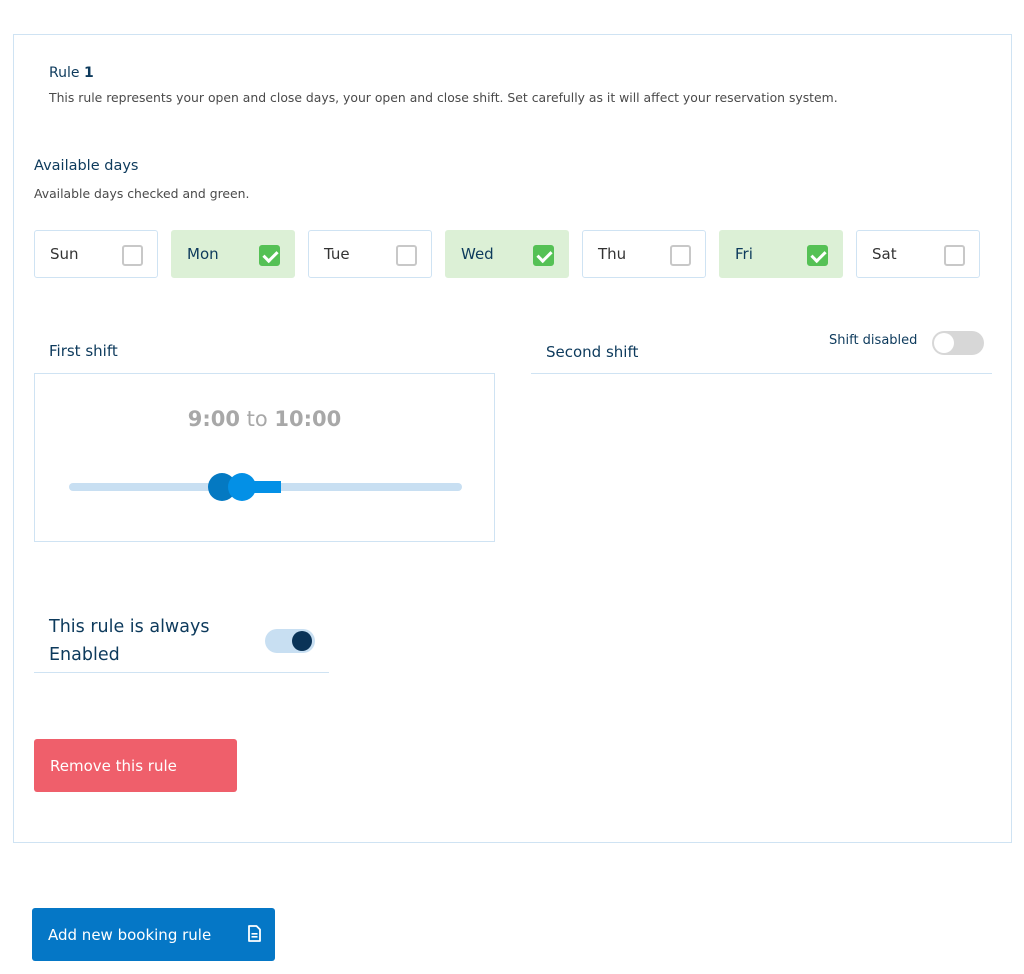  Describe the element at coordinates (130, 934) in the screenshot. I see `add-booking-rule-label: Add new booking rule` at that location.